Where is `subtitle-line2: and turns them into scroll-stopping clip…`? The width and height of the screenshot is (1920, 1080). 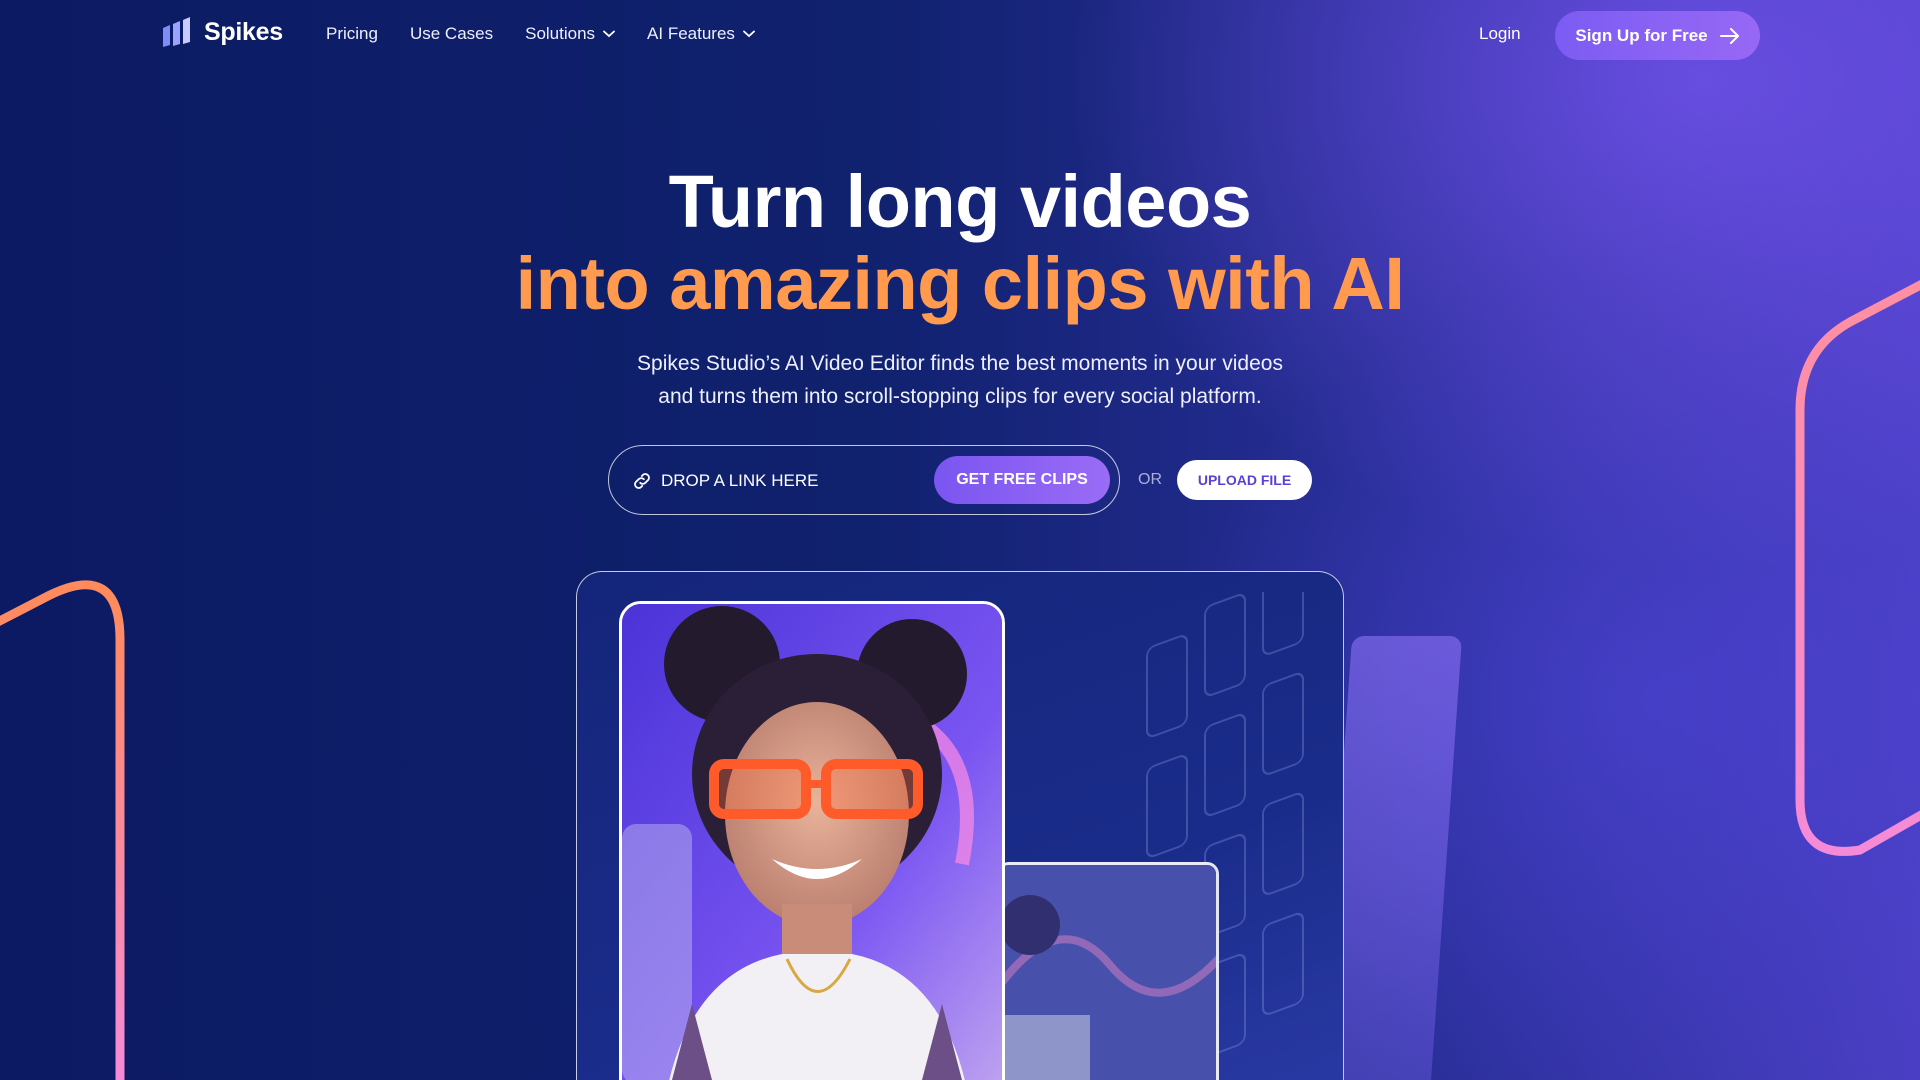 subtitle-line2: and turns them into scroll-stopping clip… is located at coordinates (960, 396).